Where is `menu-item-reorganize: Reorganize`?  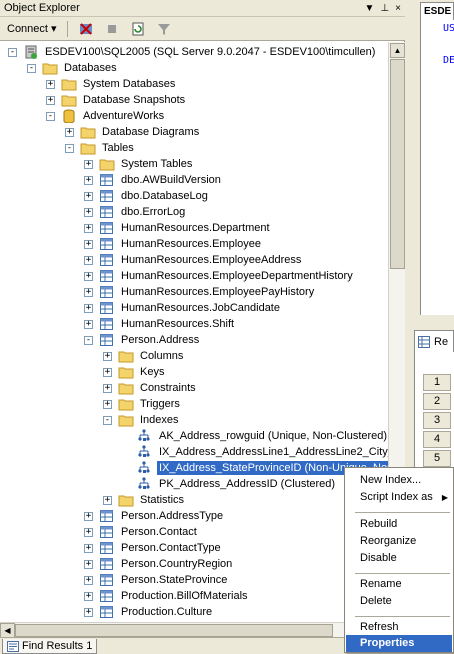
menu-item-reorganize: Reorganize is located at coordinates (399, 541).